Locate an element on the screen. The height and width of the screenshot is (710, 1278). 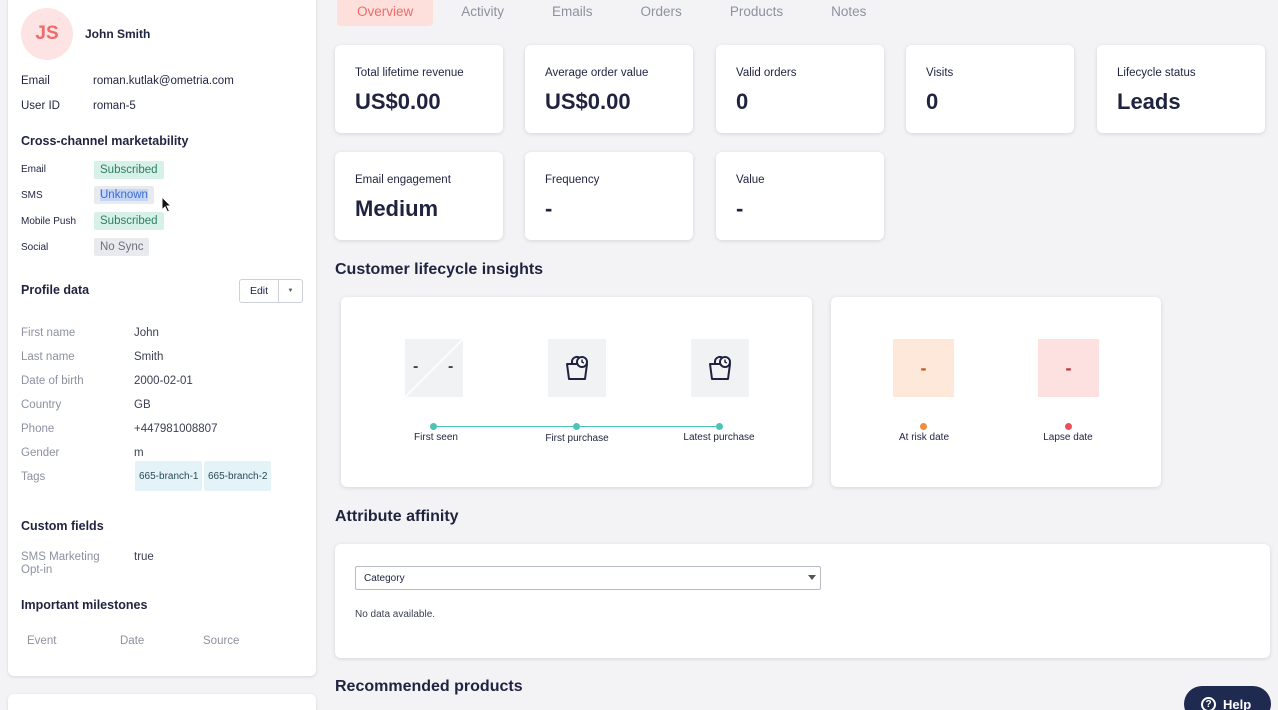
field-label: Phone is located at coordinates (38, 429).